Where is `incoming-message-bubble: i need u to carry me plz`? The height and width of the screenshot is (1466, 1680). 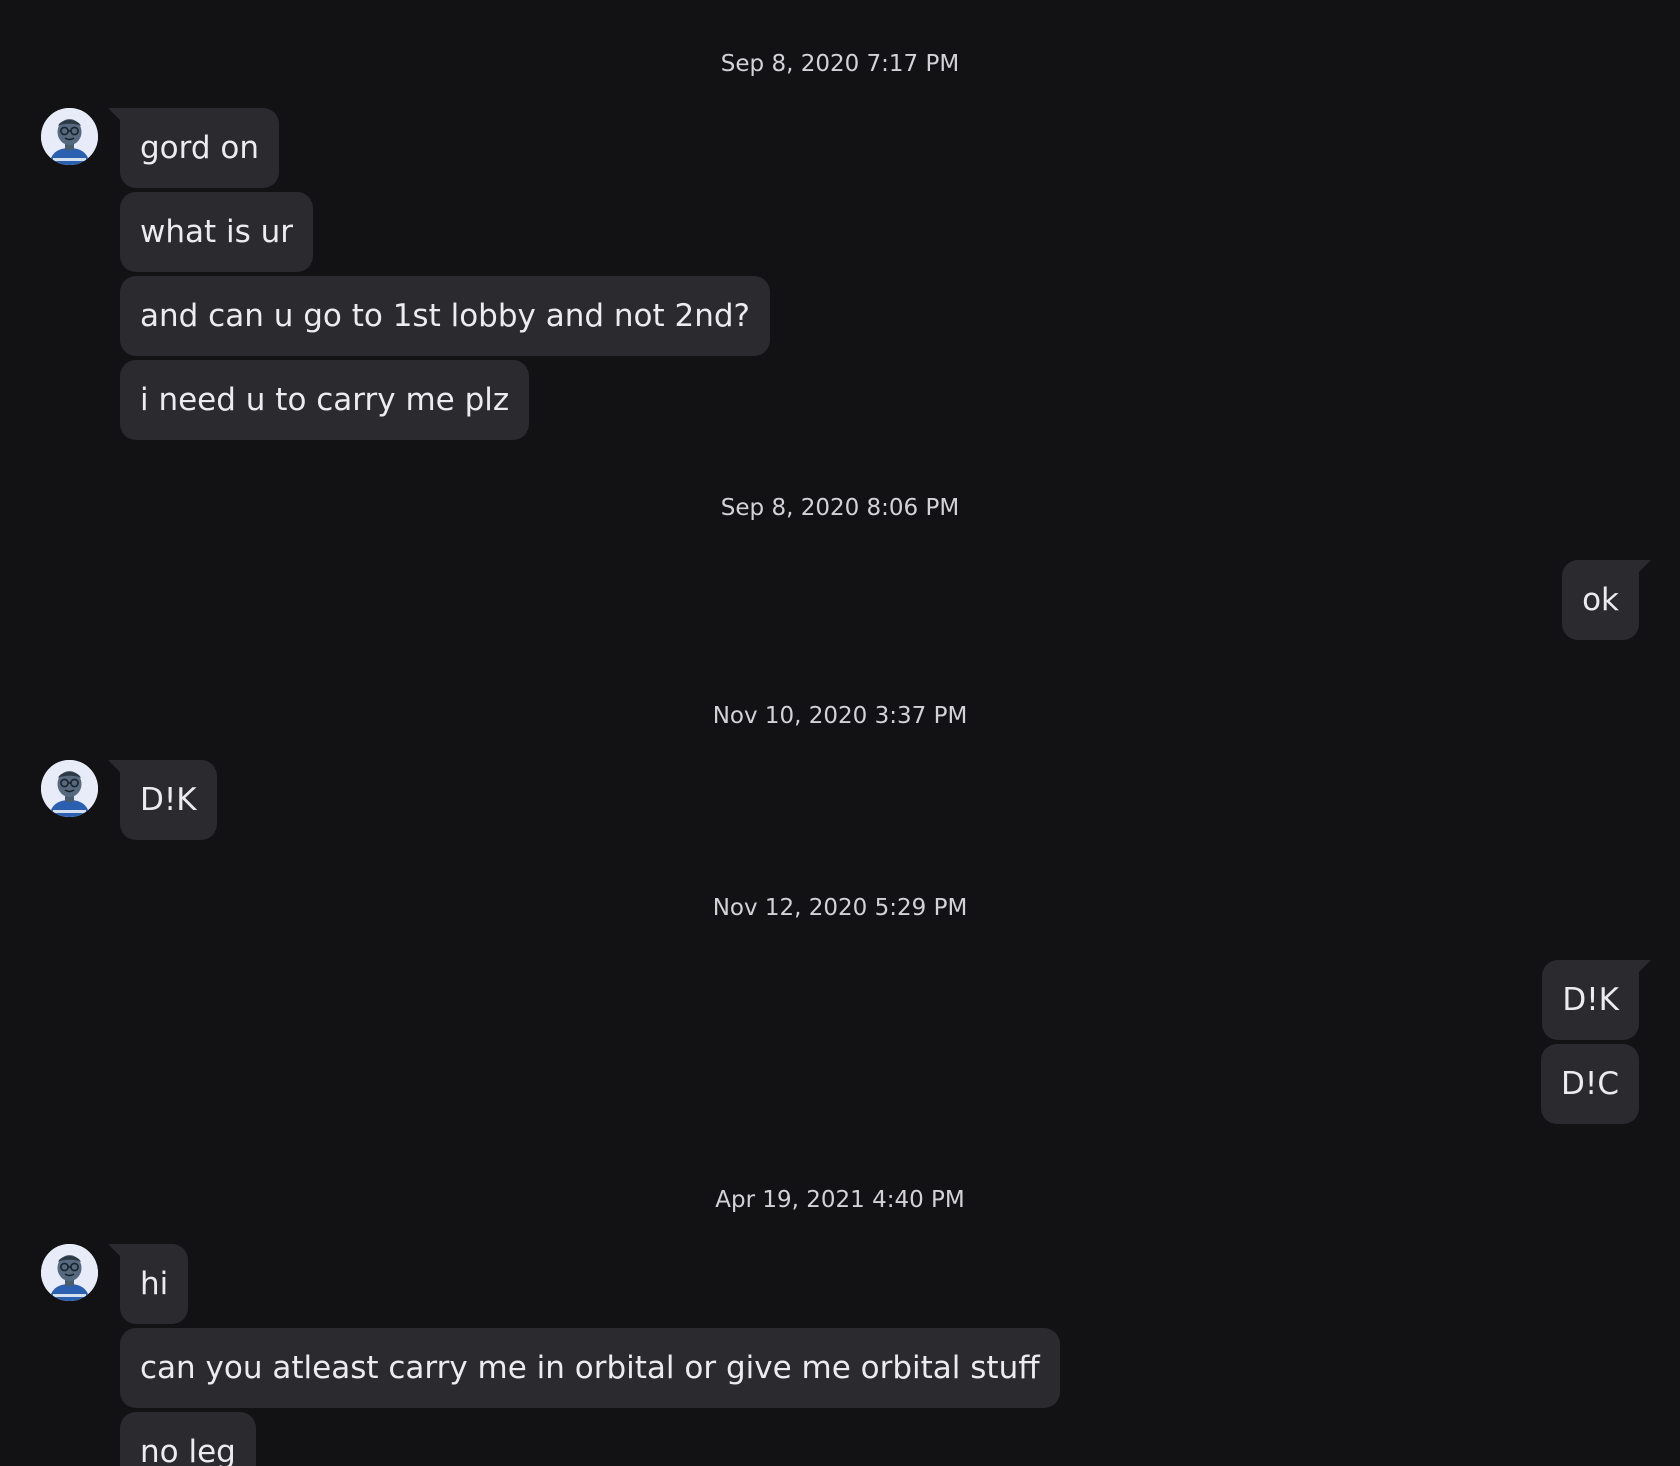
incoming-message-bubble: i need u to carry me plz is located at coordinates (325, 400).